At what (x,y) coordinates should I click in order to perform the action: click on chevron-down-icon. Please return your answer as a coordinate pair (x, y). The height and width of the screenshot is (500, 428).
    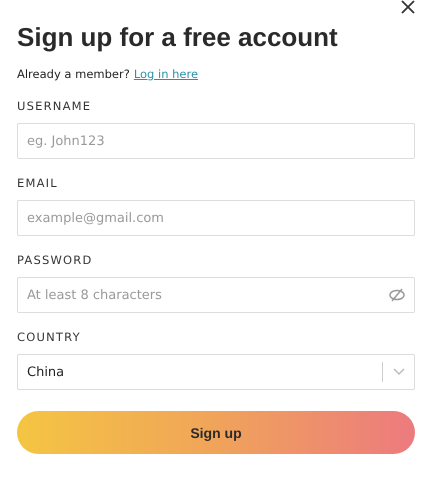
    Looking at the image, I should click on (399, 372).